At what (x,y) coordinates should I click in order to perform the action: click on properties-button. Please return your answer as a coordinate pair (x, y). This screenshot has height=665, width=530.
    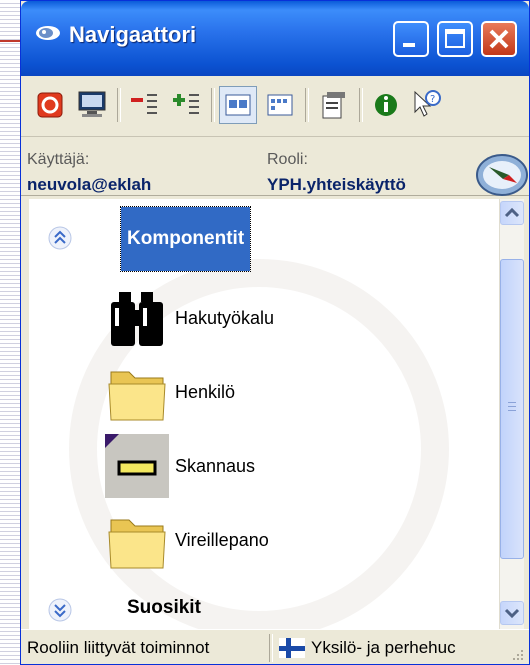
    Looking at the image, I should click on (334, 105).